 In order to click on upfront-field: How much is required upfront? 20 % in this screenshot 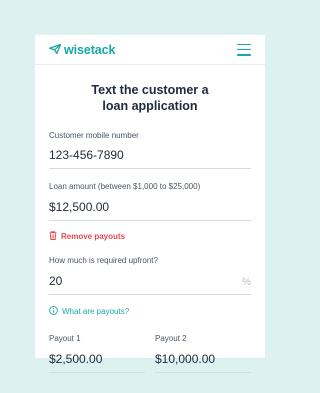, I will do `click(150, 275)`.